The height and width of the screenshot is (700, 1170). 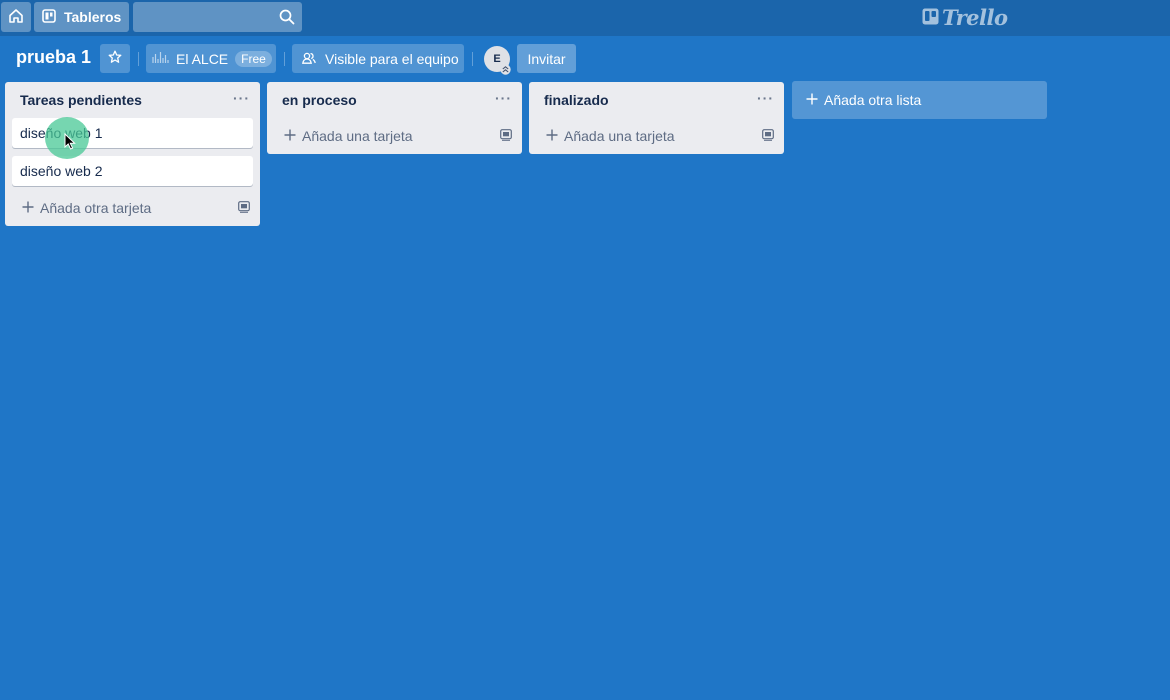 I want to click on boards-button: Tableros, so click(x=81, y=17).